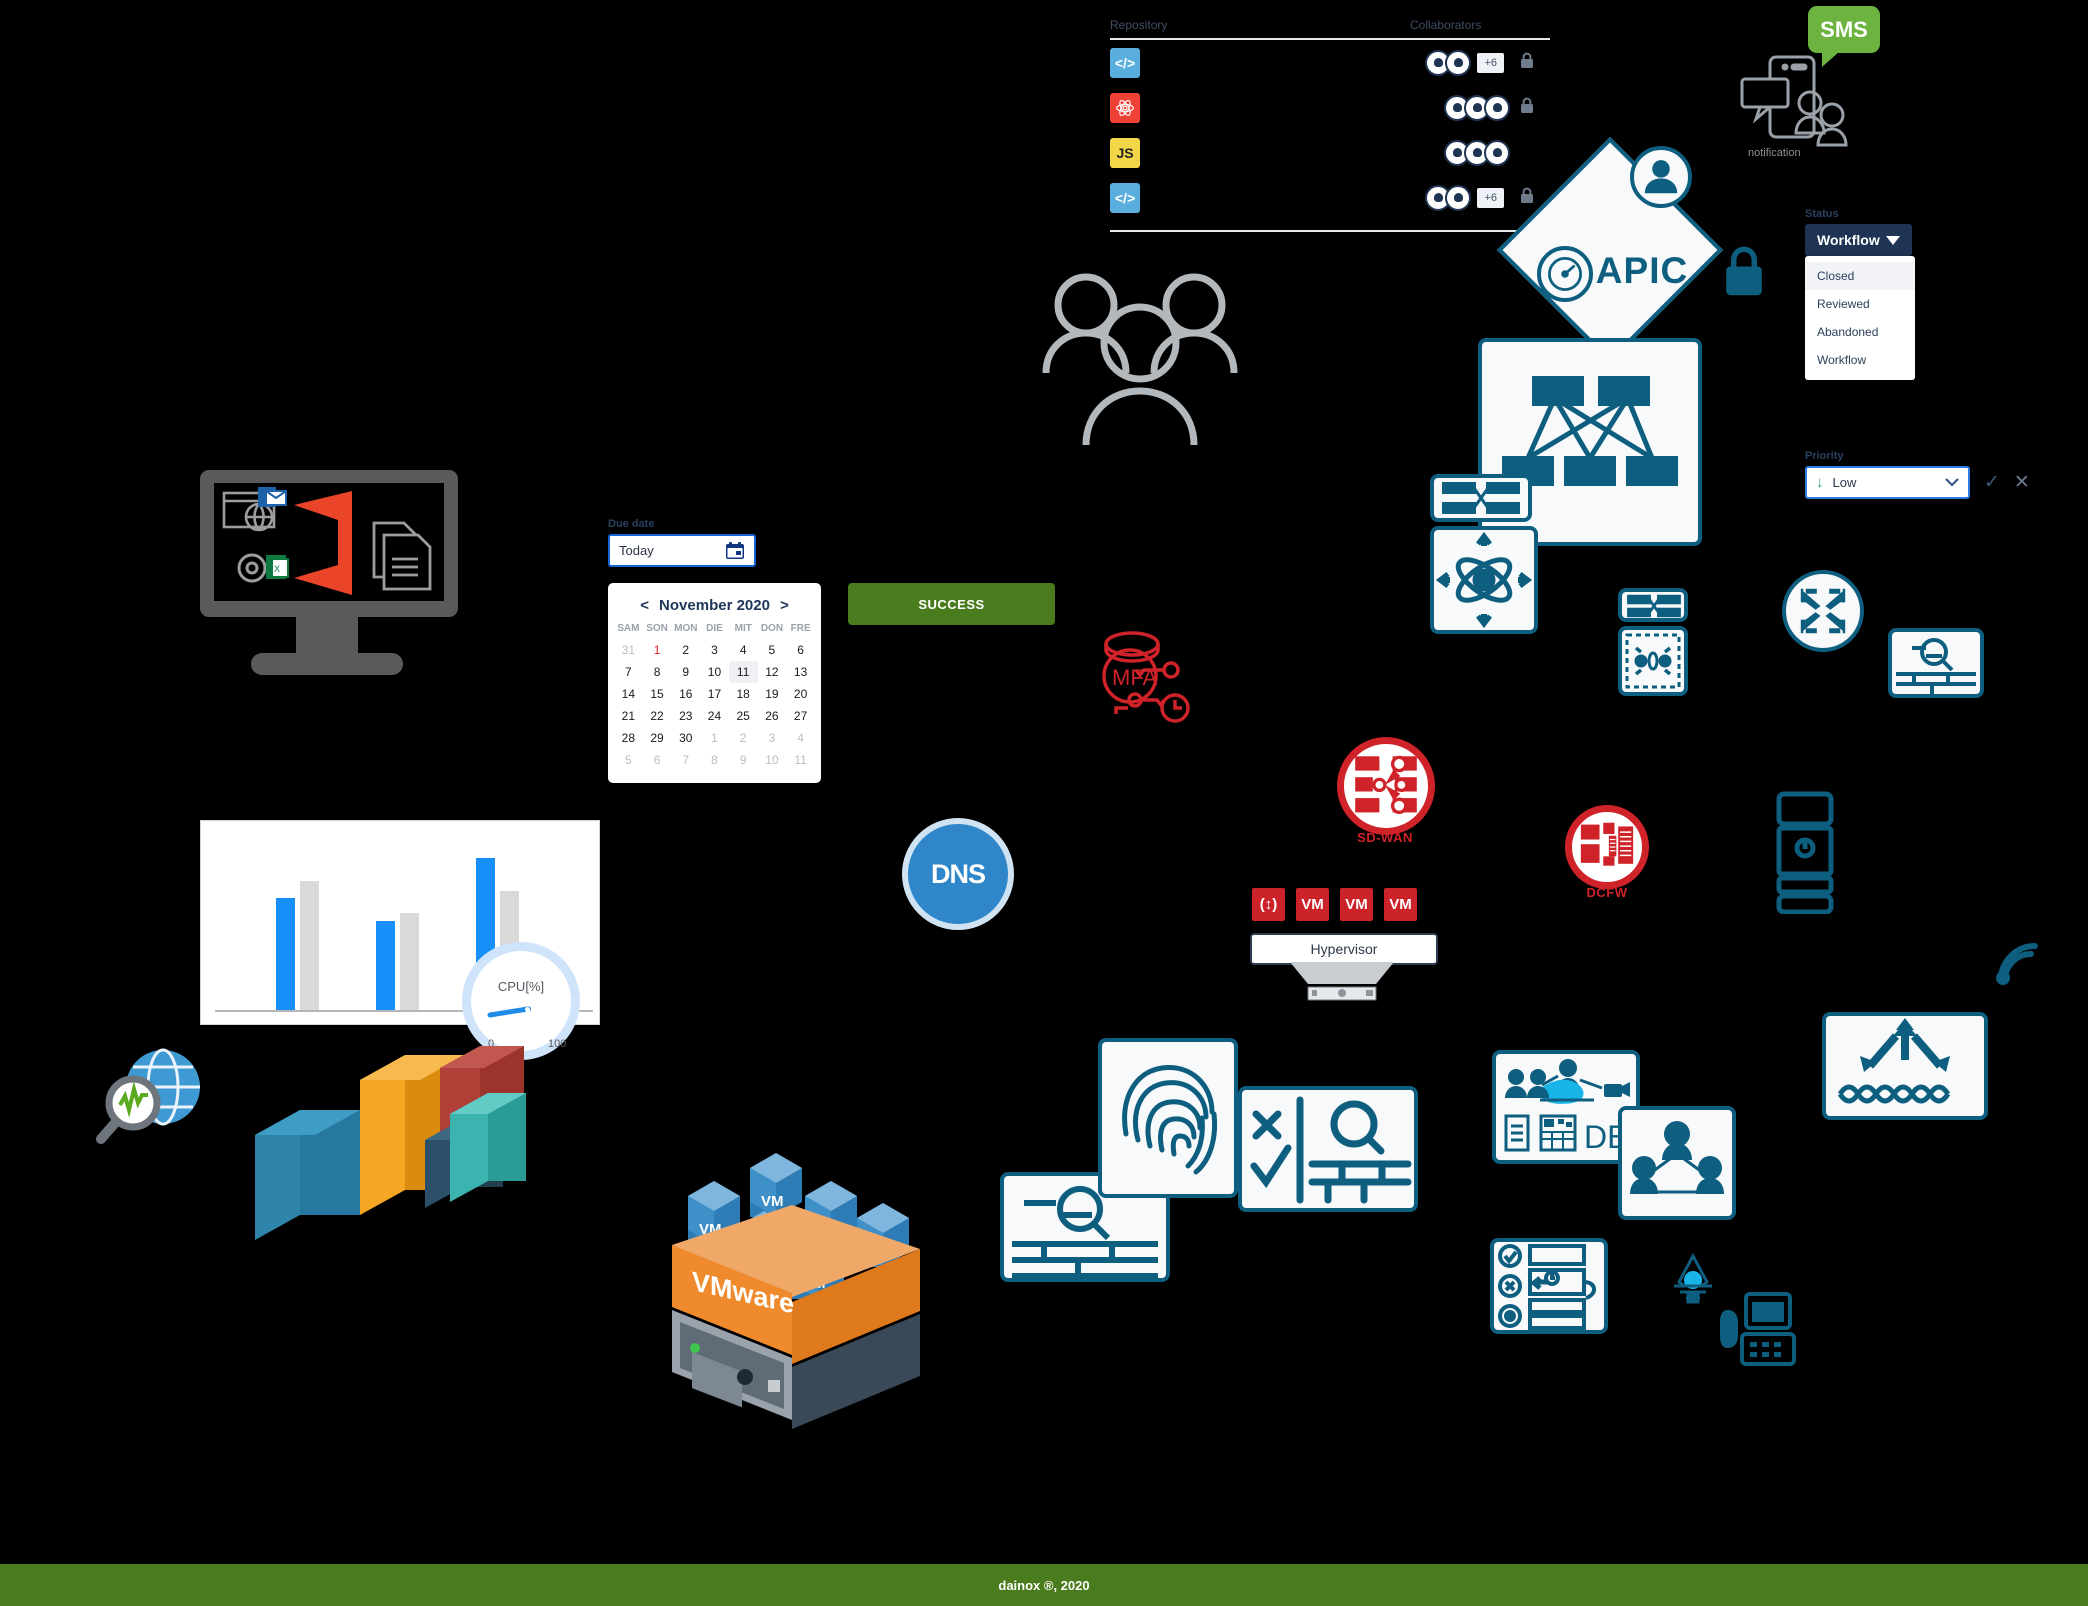 The height and width of the screenshot is (1606, 2088). Describe the element at coordinates (800, 628) in the screenshot. I see `weekday-label: FRE` at that location.